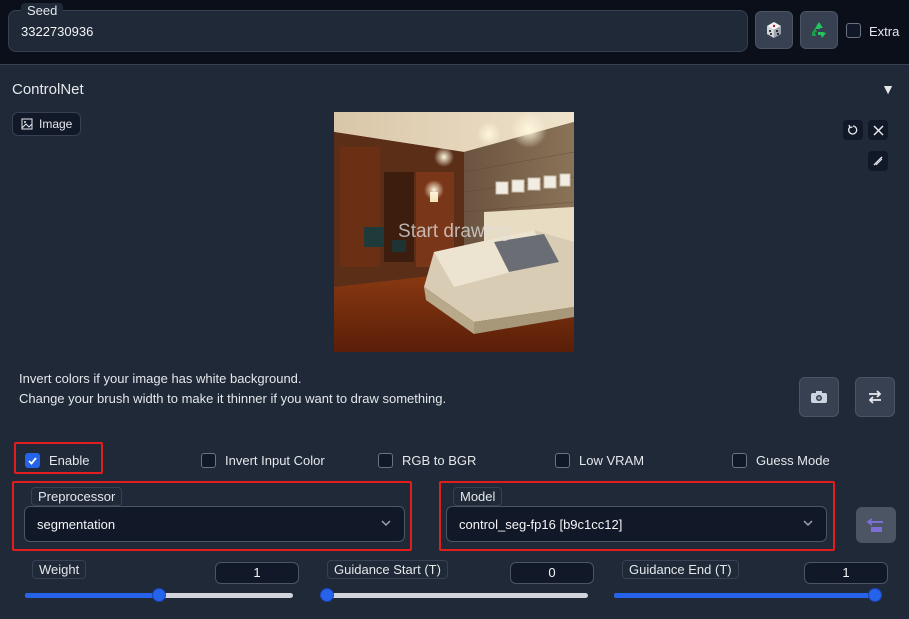  Describe the element at coordinates (57, 31) in the screenshot. I see `seed-value: 3322730936` at that location.